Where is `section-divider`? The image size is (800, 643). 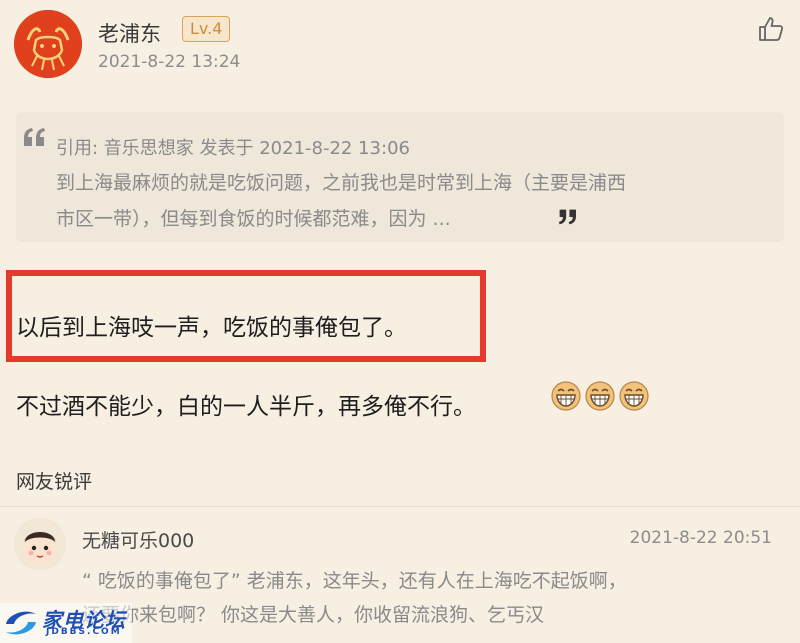 section-divider is located at coordinates (400, 506).